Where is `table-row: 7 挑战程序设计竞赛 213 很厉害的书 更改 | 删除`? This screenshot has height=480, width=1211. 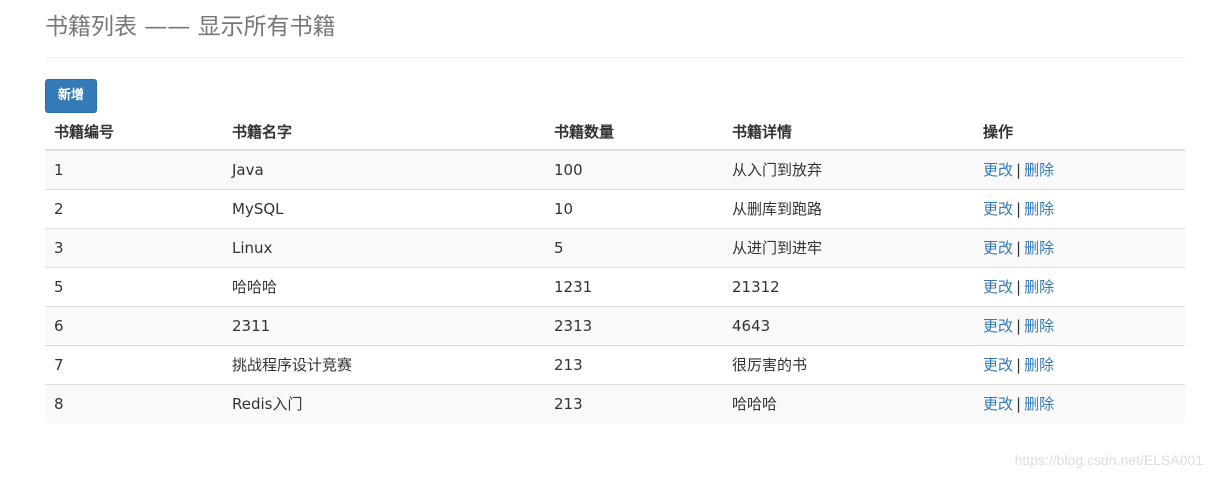 table-row: 7 挑战程序设计竞赛 213 很厉害的书 更改 | 删除 is located at coordinates (615, 364).